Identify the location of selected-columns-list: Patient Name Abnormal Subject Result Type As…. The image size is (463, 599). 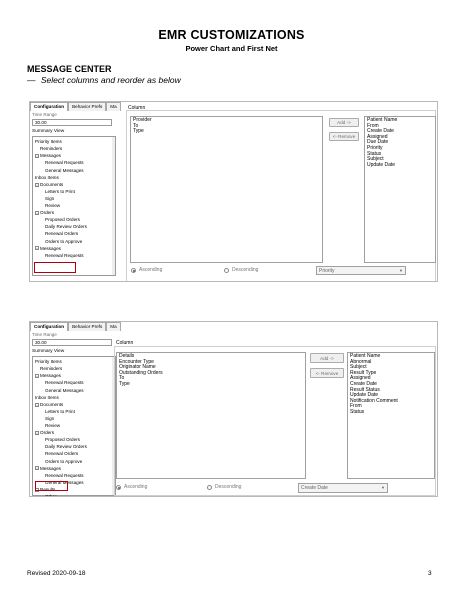
(391, 415).